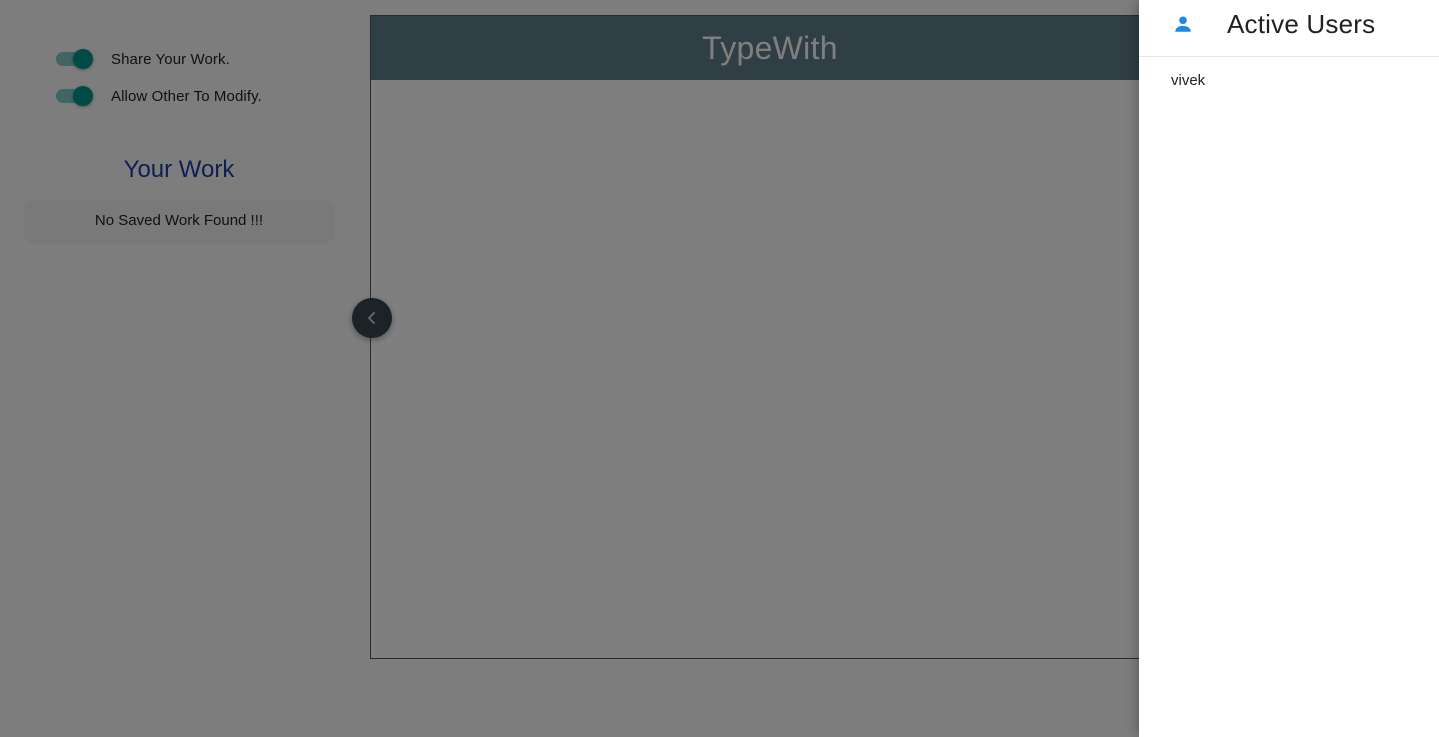 The width and height of the screenshot is (1439, 737). I want to click on drawer-header: Active Users, so click(1289, 28).